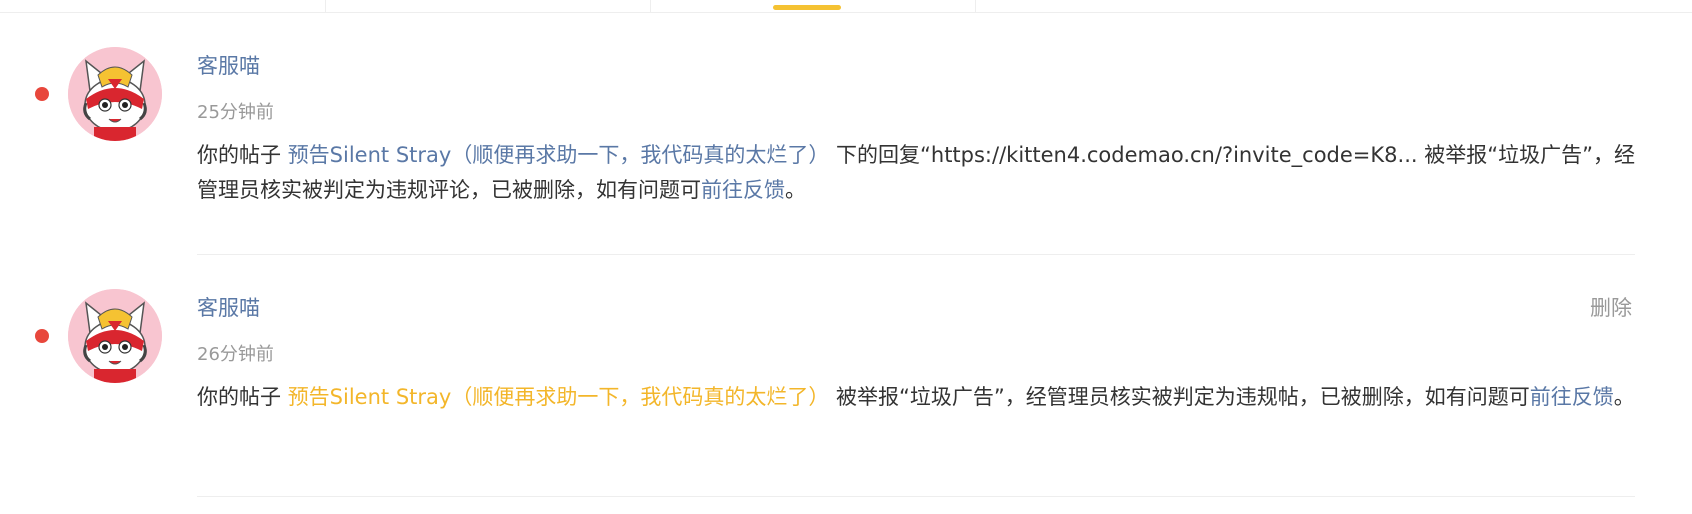 The image size is (1692, 514). I want to click on message-text: 被举报“垃圾广告”，经管理员核实被判定为违规帖，已被删除，如有问题可, so click(1179, 397).